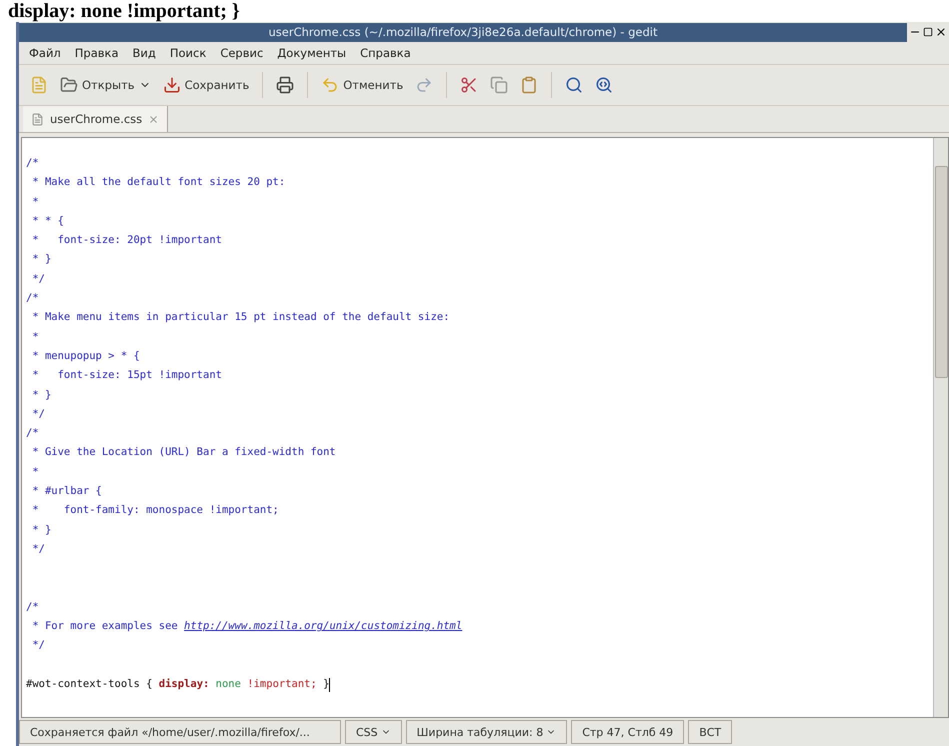 This screenshot has width=949, height=746. I want to click on code-text: !important;, so click(282, 684).